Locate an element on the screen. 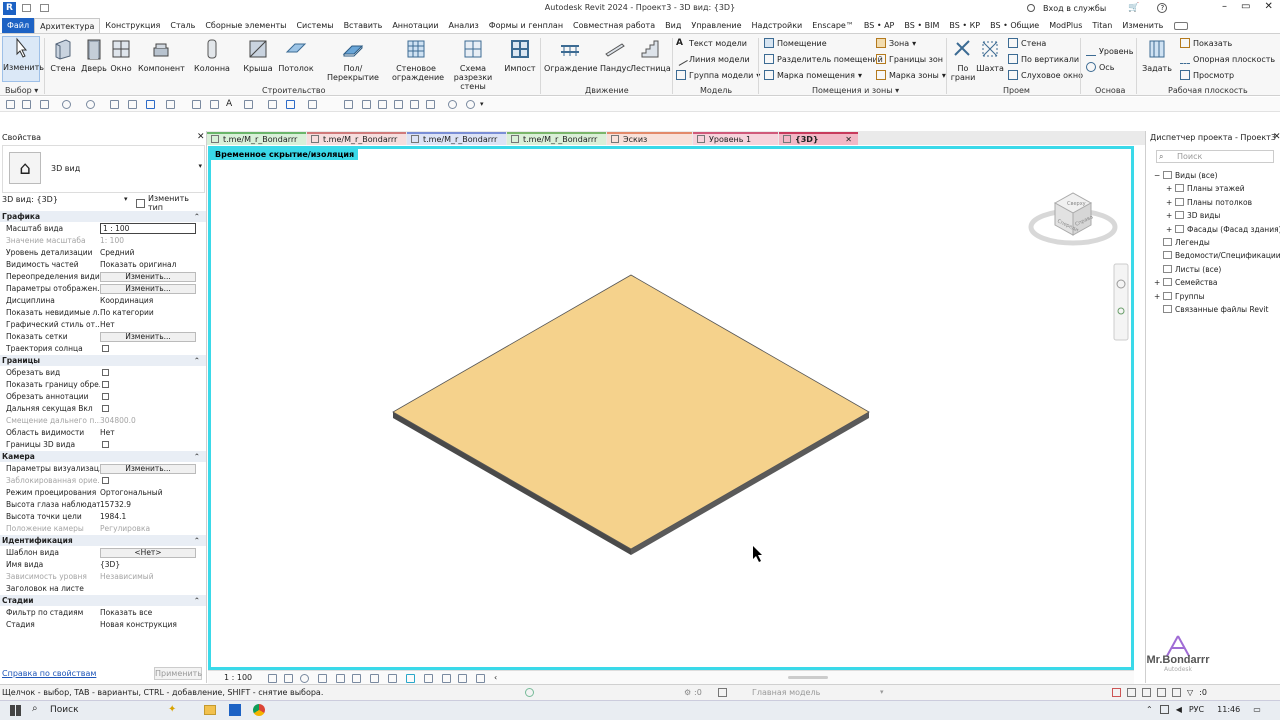  property-section-header: Стадии ⌃ is located at coordinates (103, 600).